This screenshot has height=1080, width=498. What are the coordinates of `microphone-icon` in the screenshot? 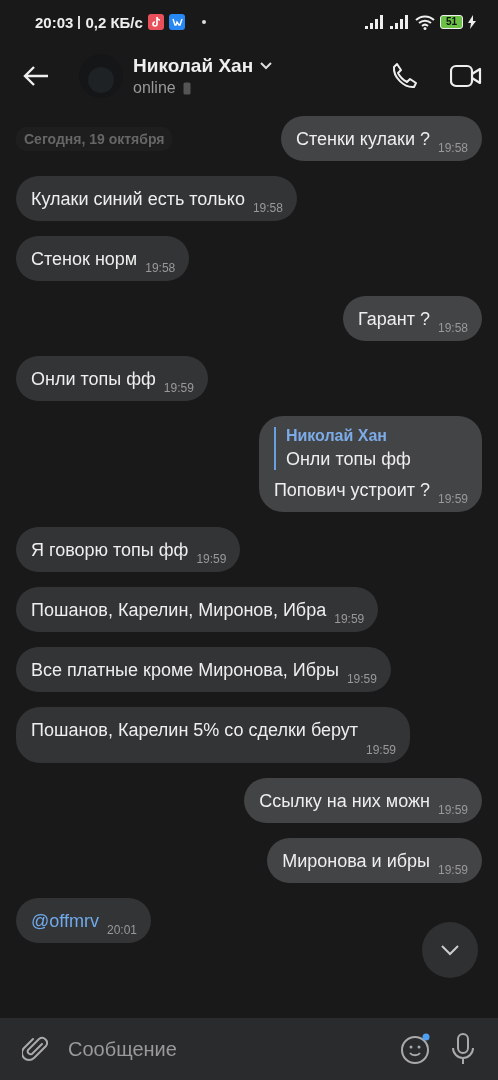 It's located at (463, 1049).